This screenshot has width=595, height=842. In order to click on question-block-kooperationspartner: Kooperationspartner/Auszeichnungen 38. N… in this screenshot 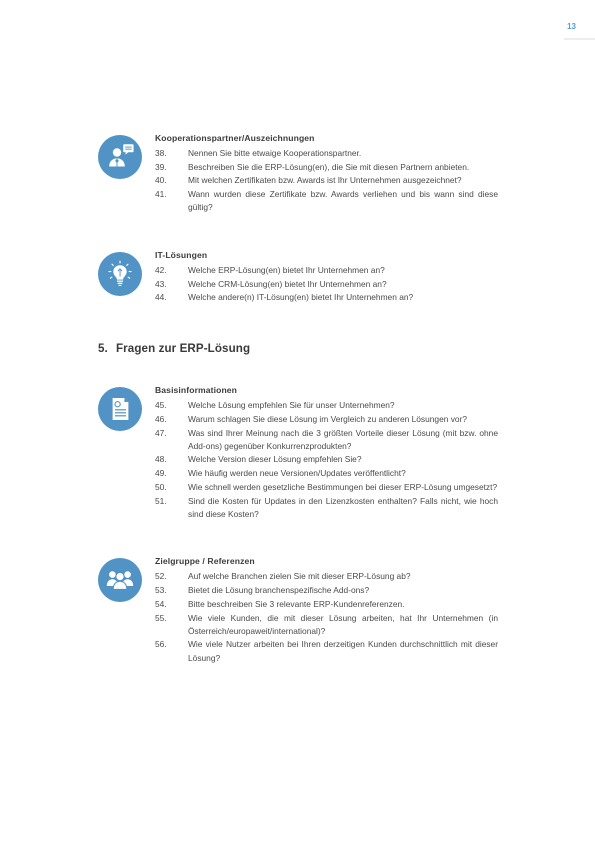, I will do `click(298, 173)`.